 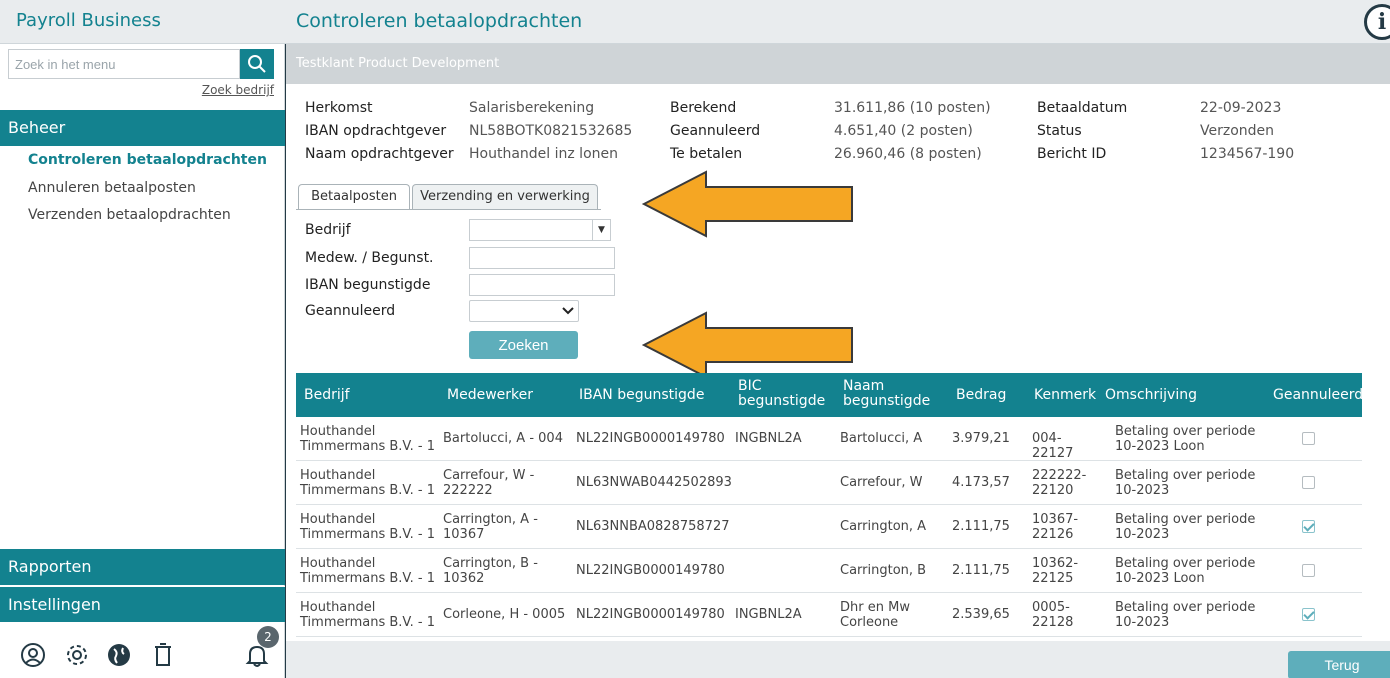 I want to click on cell-bedrag: 4.173,57, so click(x=981, y=482).